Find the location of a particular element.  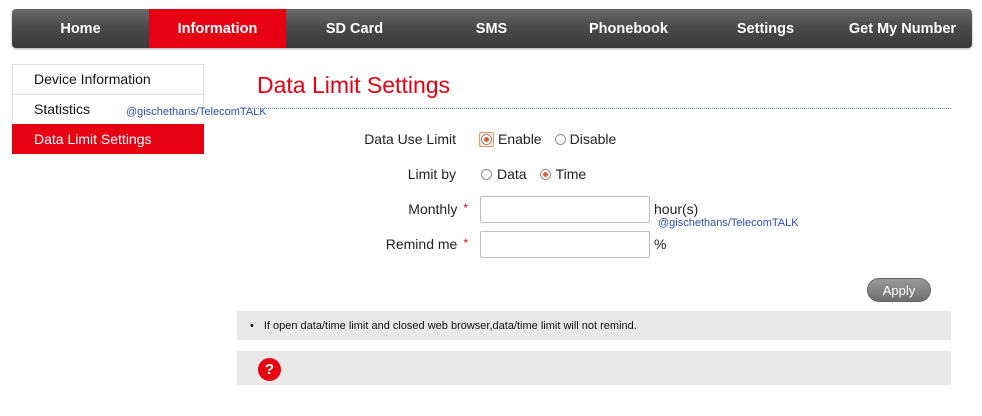

data-radio is located at coordinates (486, 174).